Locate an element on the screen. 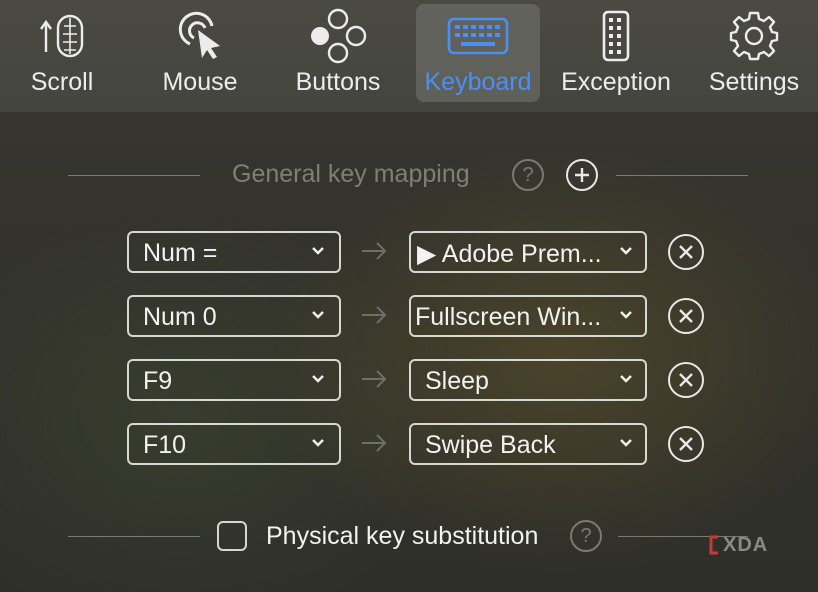 Image resolution: width=818 pixels, height=592 pixels. action-select-value: Sleep is located at coordinates (457, 381).